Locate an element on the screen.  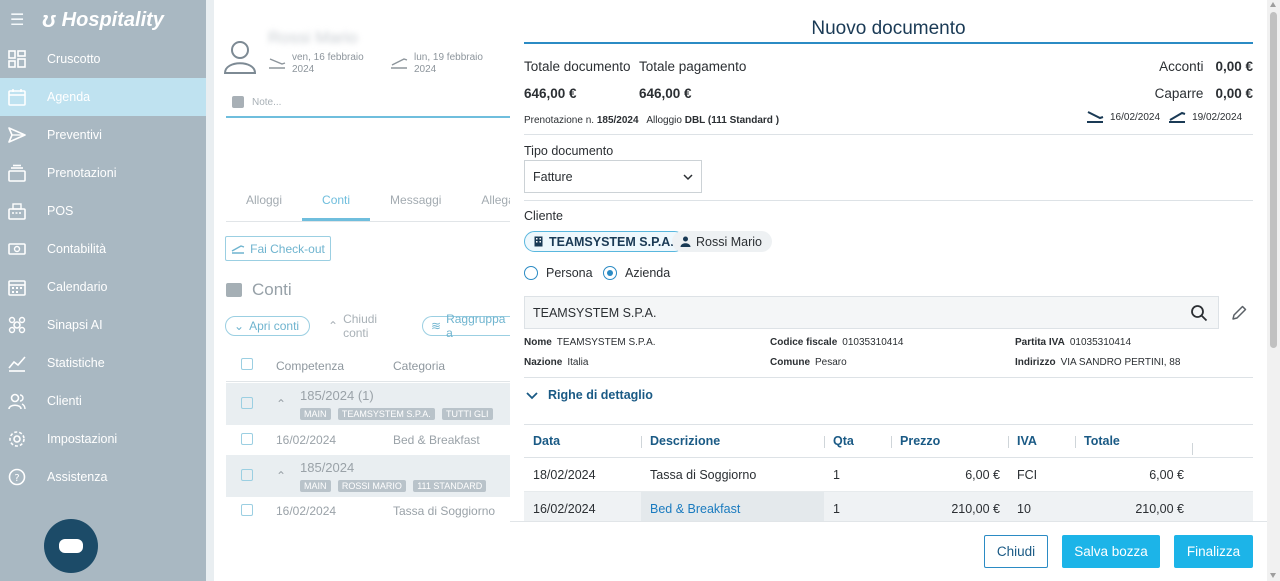
client-search-input: TEAMSYSTEM S.P.A. is located at coordinates (871, 312).